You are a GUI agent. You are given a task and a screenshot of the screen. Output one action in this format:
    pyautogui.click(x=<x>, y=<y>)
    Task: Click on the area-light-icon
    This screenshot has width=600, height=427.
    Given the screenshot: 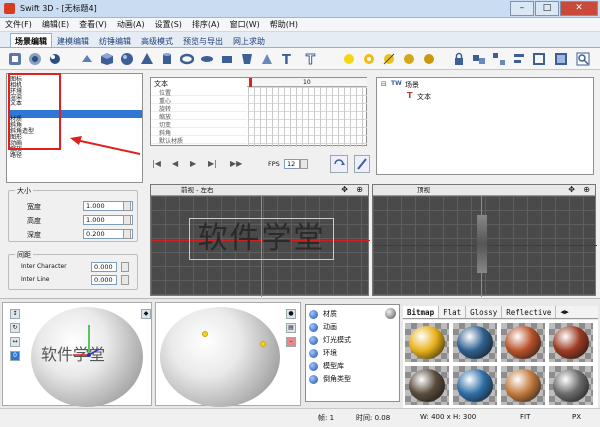 What is the action you would take?
    pyautogui.click(x=429, y=59)
    